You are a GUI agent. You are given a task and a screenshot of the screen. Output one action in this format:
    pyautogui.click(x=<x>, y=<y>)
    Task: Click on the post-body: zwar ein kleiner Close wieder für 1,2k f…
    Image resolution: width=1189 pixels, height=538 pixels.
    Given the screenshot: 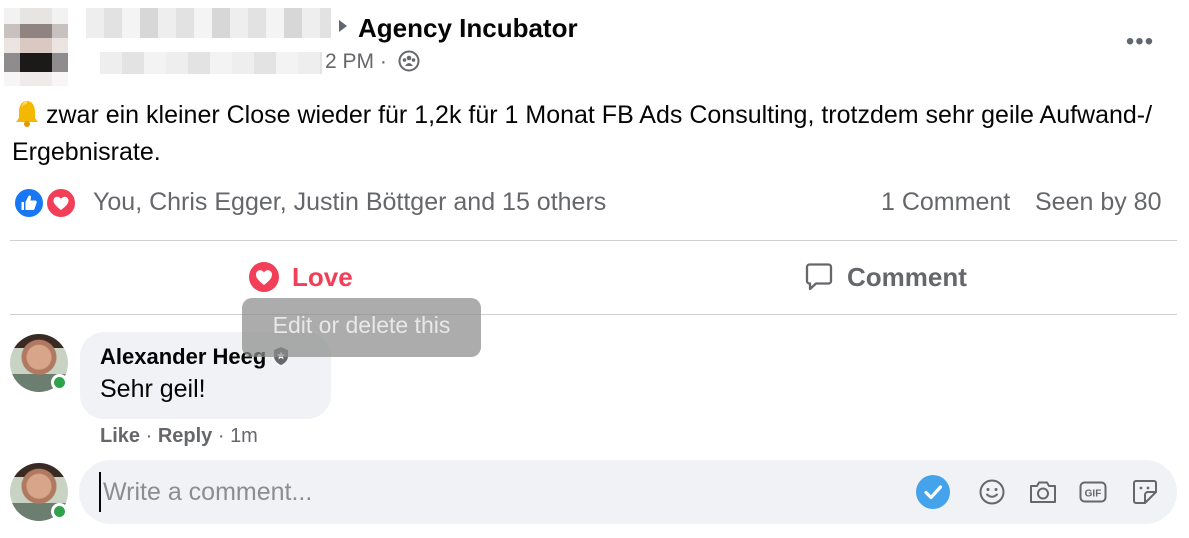 What is the action you would take?
    pyautogui.click(x=592, y=134)
    